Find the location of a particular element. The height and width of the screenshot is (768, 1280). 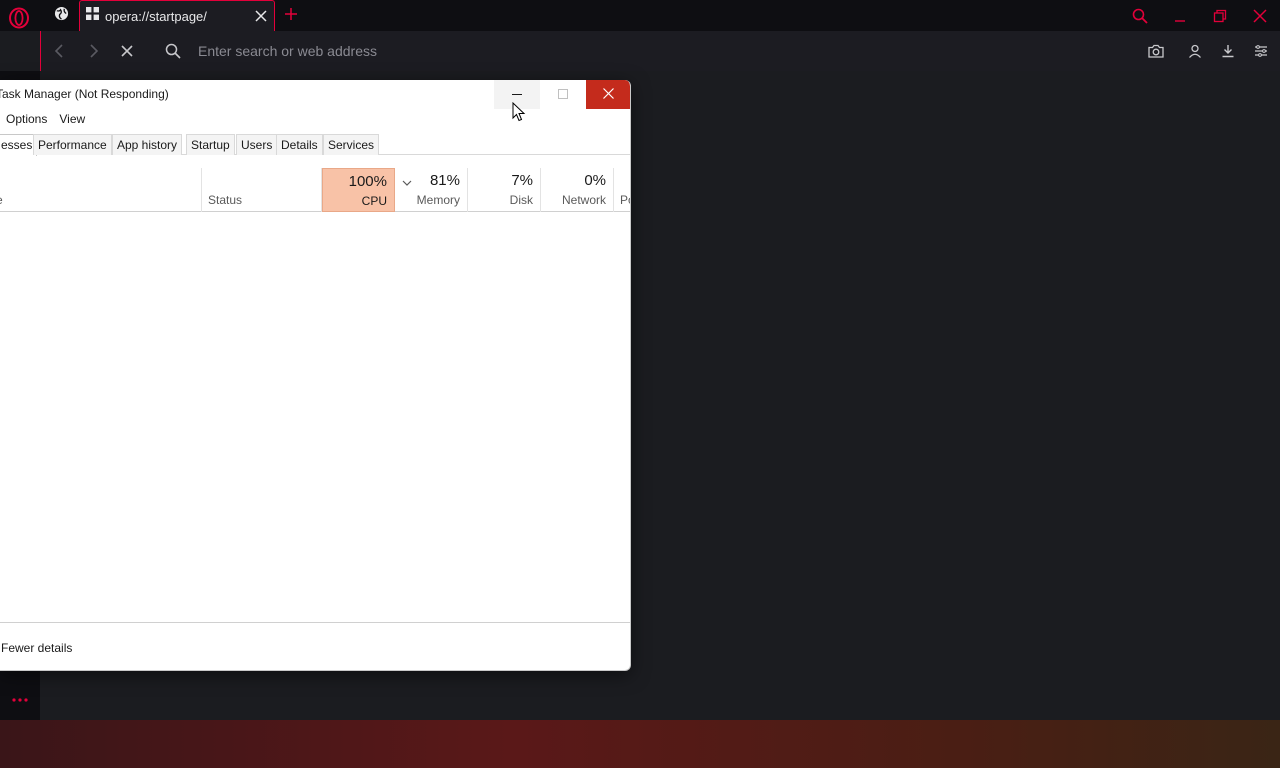

tab-title: opera://startpage/ is located at coordinates (156, 16).